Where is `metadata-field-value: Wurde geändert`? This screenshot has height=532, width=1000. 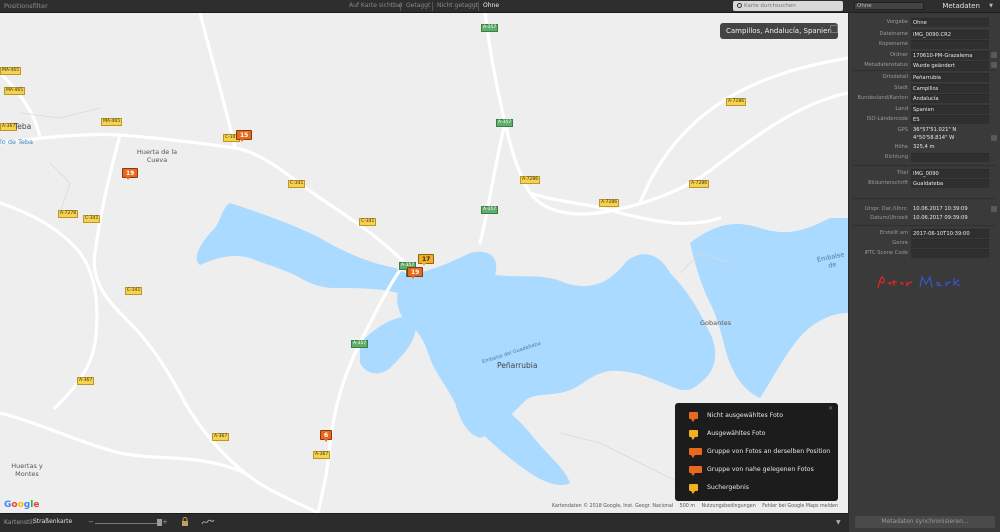 metadata-field-value: Wurde geändert is located at coordinates (950, 65).